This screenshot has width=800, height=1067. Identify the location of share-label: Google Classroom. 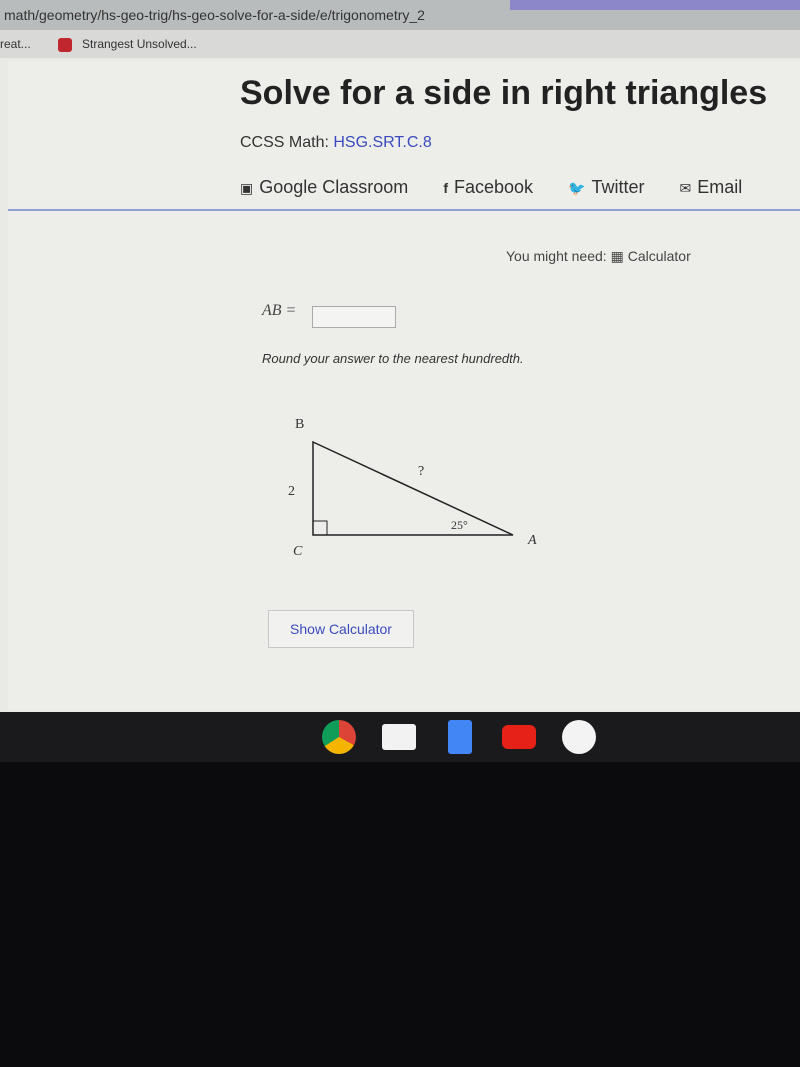
(334, 187).